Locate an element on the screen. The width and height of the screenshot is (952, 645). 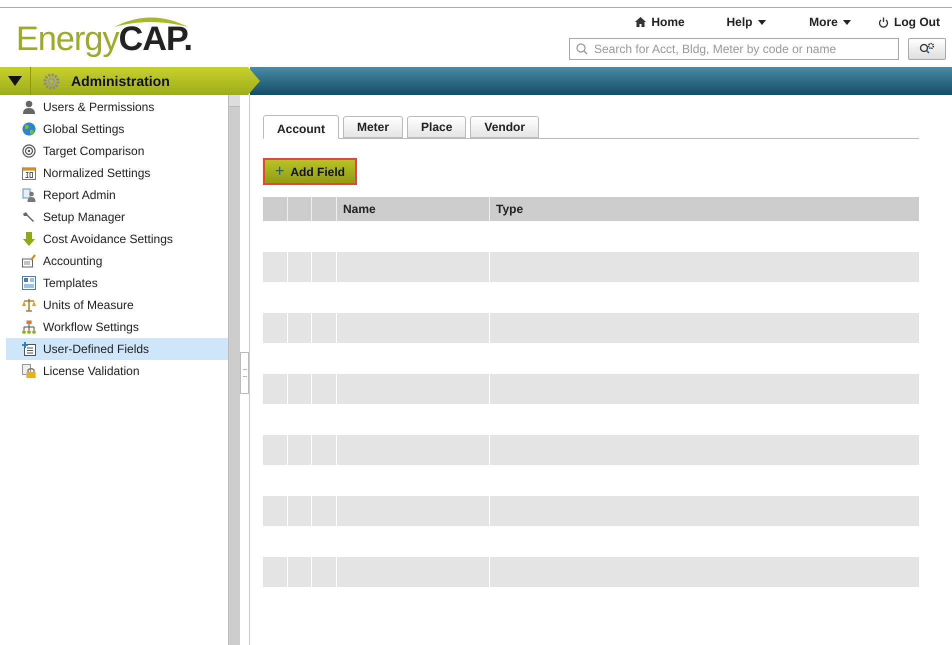
column-header: Name is located at coordinates (413, 209).